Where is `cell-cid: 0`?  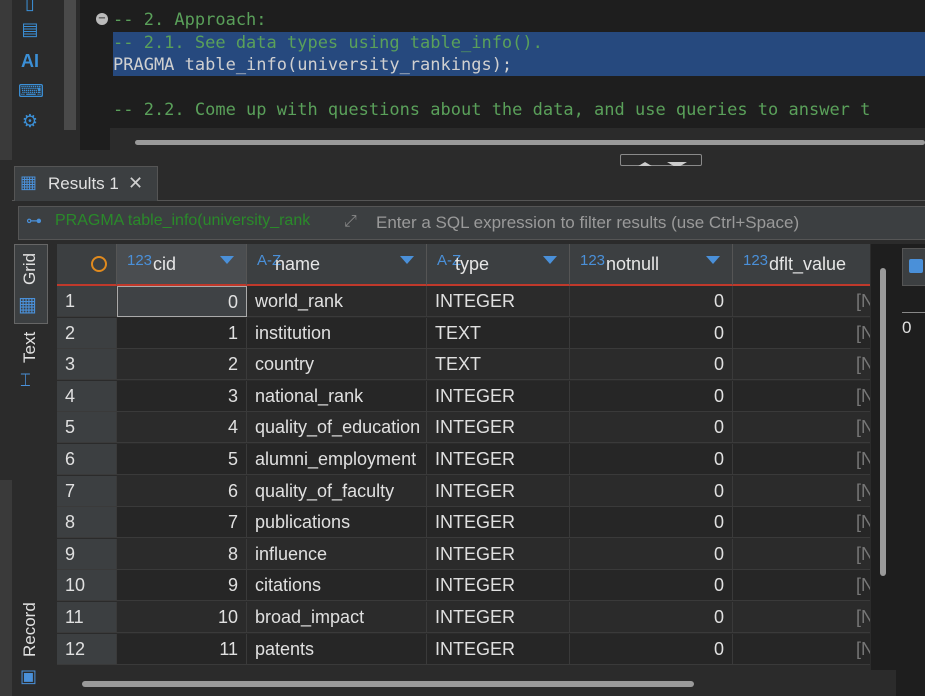
cell-cid: 0 is located at coordinates (182, 301).